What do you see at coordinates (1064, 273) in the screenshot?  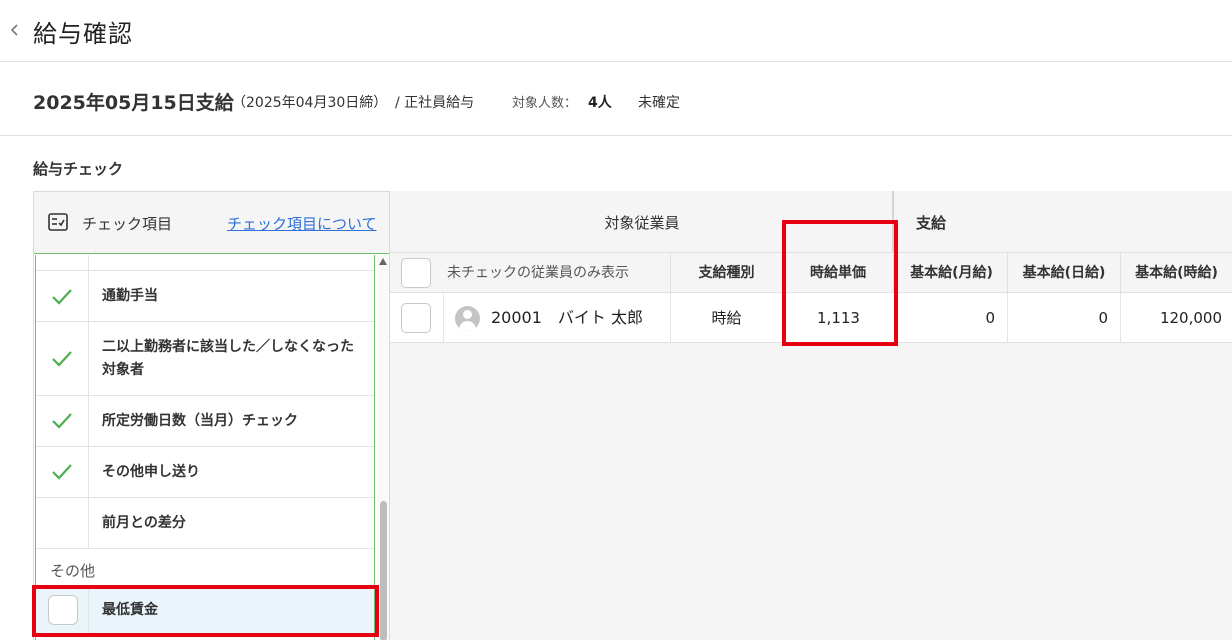 I see `column-header-base-daily: 基本給(日給)` at bounding box center [1064, 273].